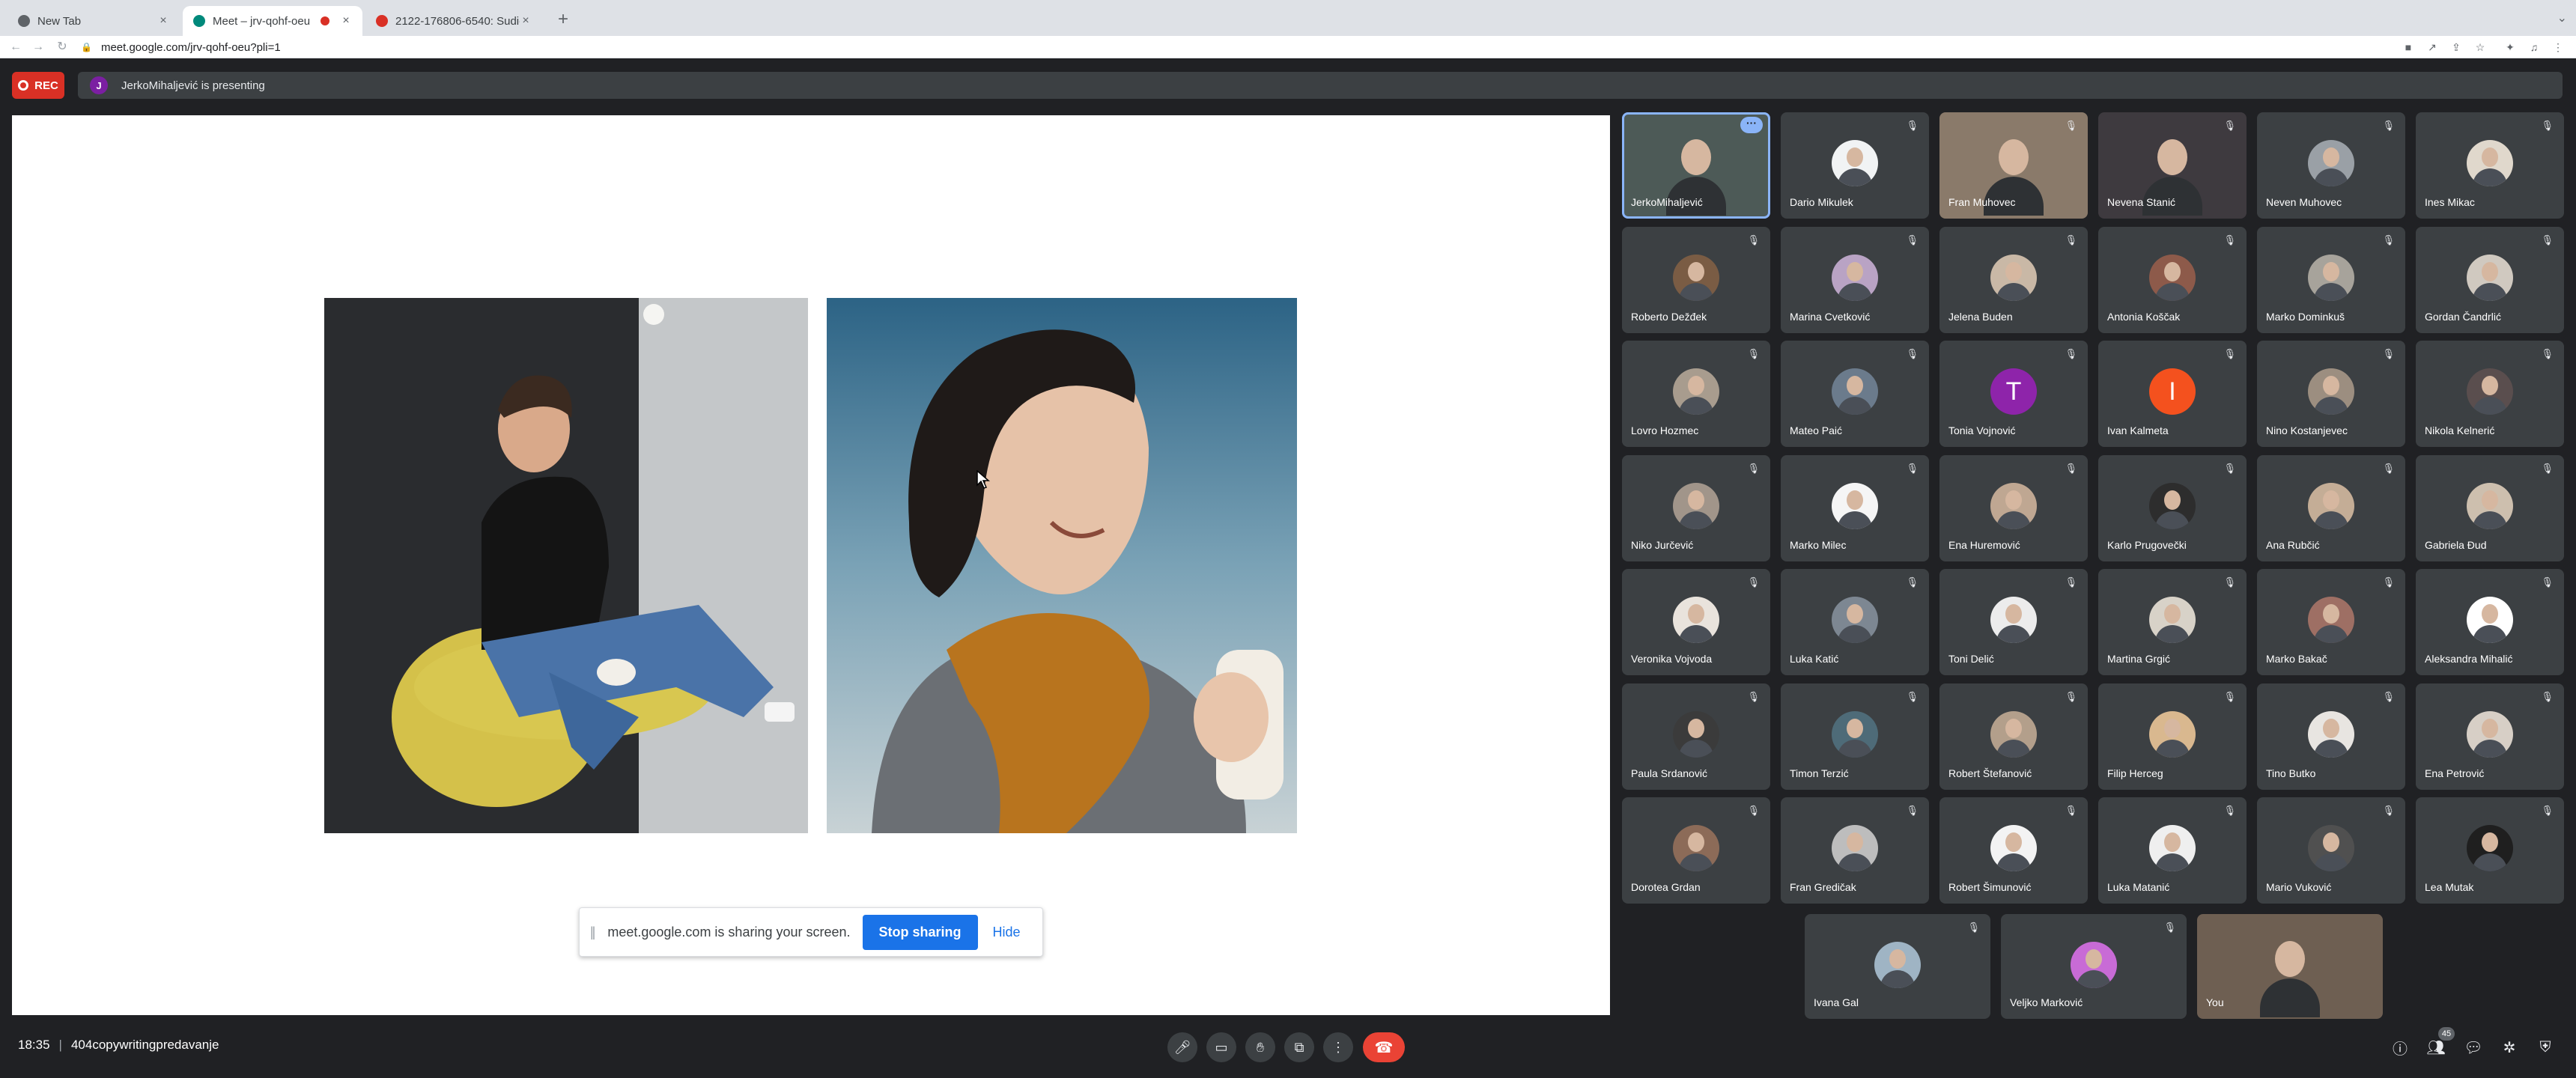 The width and height of the screenshot is (2576, 1078). What do you see at coordinates (566, 565) in the screenshot?
I see `slide-photo-man` at bounding box center [566, 565].